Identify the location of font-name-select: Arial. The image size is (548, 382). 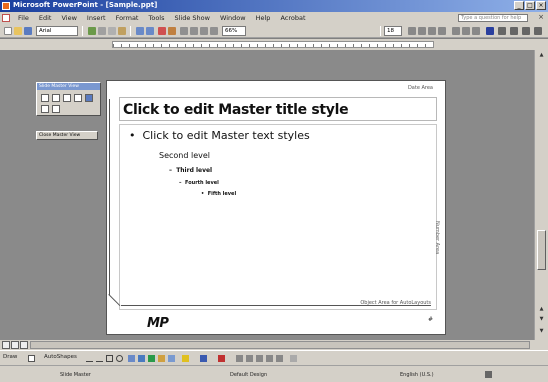
(57, 31).